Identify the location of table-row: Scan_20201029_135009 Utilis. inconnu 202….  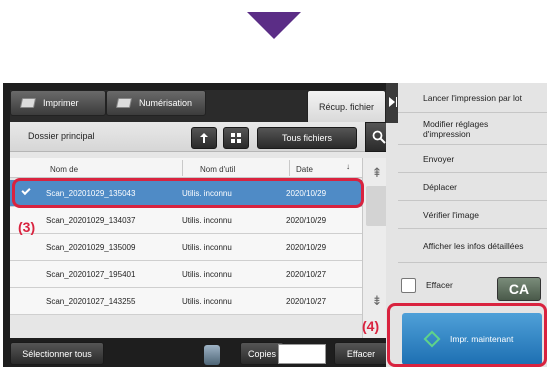
(186, 247).